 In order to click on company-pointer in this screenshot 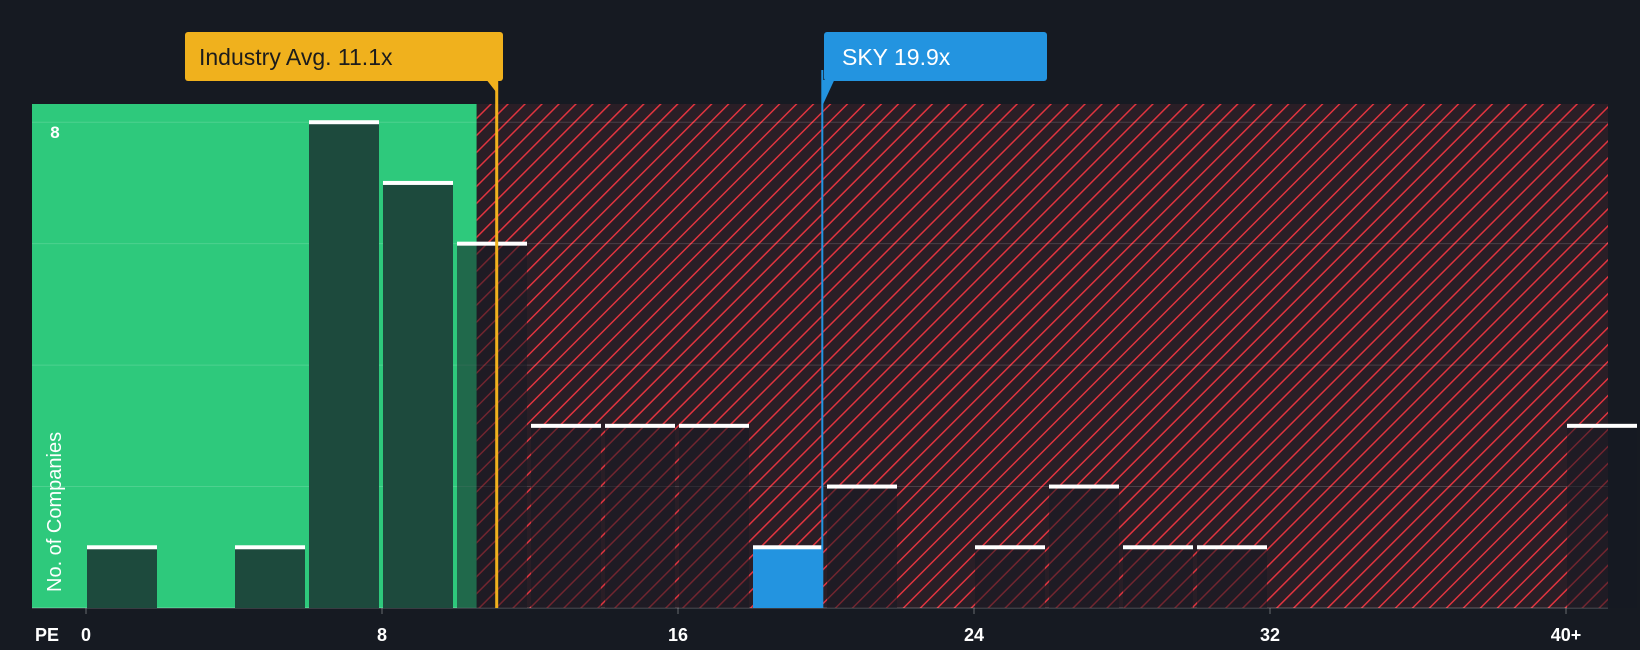, I will do `click(828, 93)`.